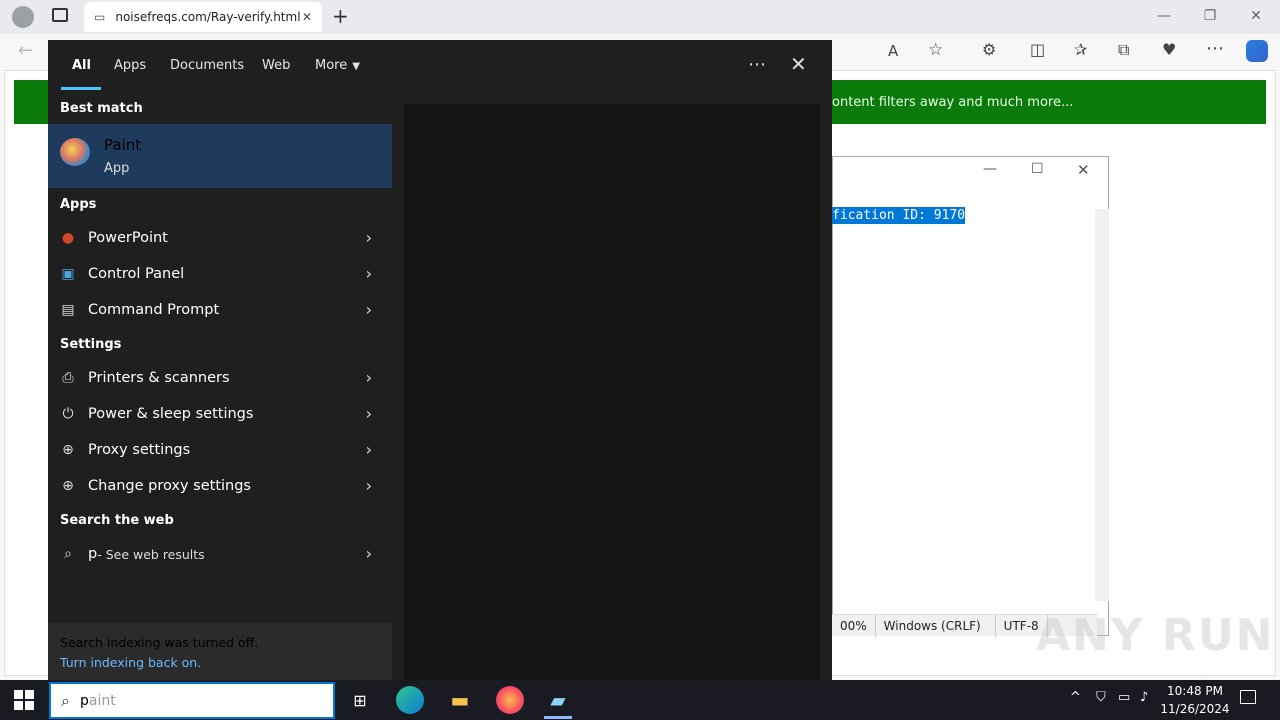 This screenshot has width=1280, height=720. Describe the element at coordinates (139, 450) in the screenshot. I see `setting-label: Proxy settings` at that location.